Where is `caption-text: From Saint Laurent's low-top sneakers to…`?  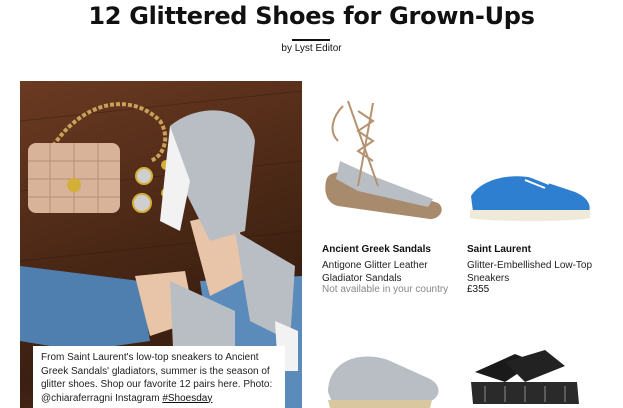
caption-text: From Saint Laurent's low-top sneakers to… is located at coordinates (157, 378).